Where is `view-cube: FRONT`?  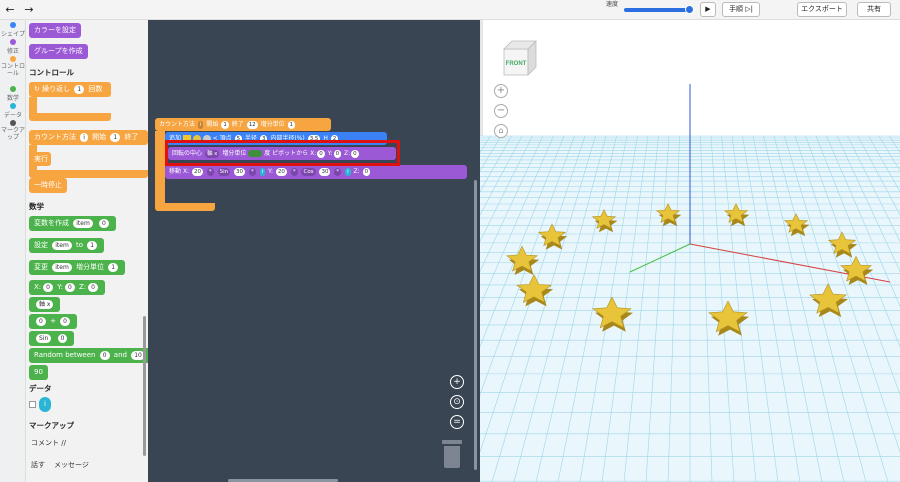 view-cube: FRONT is located at coordinates (519, 58).